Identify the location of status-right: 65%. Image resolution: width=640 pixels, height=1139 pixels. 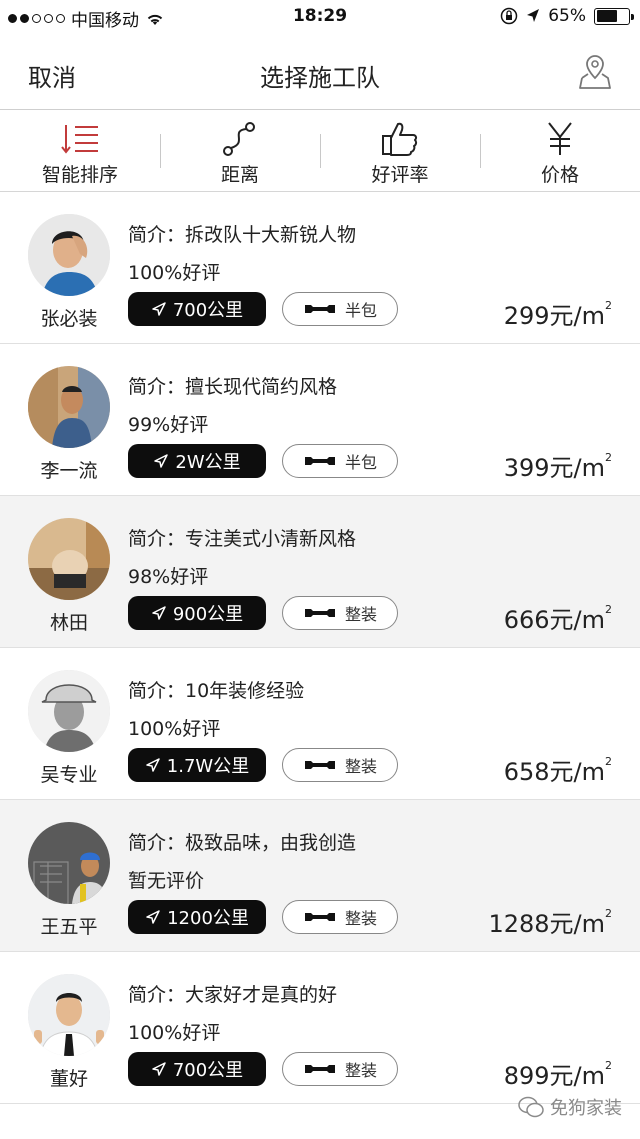
(567, 16).